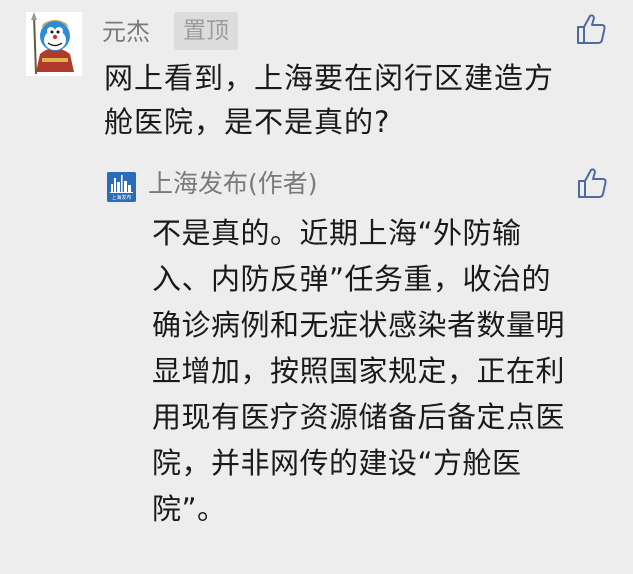  I want to click on reply-line: 院”。, so click(189, 509).